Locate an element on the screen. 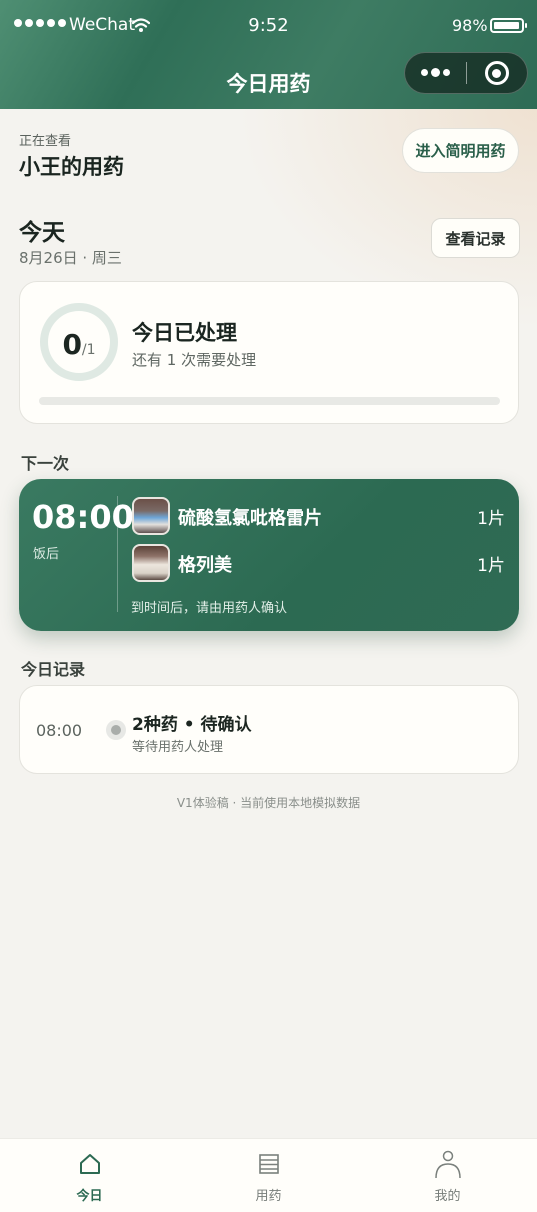 The width and height of the screenshot is (537, 1212). footnote: V1体验稿 · 当前使用本地模拟数据 is located at coordinates (268, 803).